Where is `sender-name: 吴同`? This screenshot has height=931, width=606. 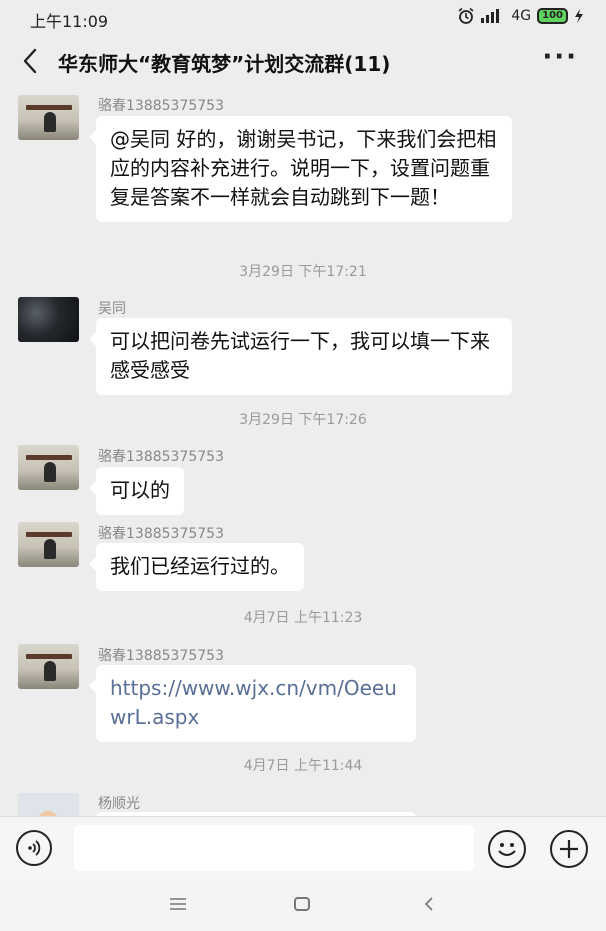 sender-name: 吴同 is located at coordinates (112, 309).